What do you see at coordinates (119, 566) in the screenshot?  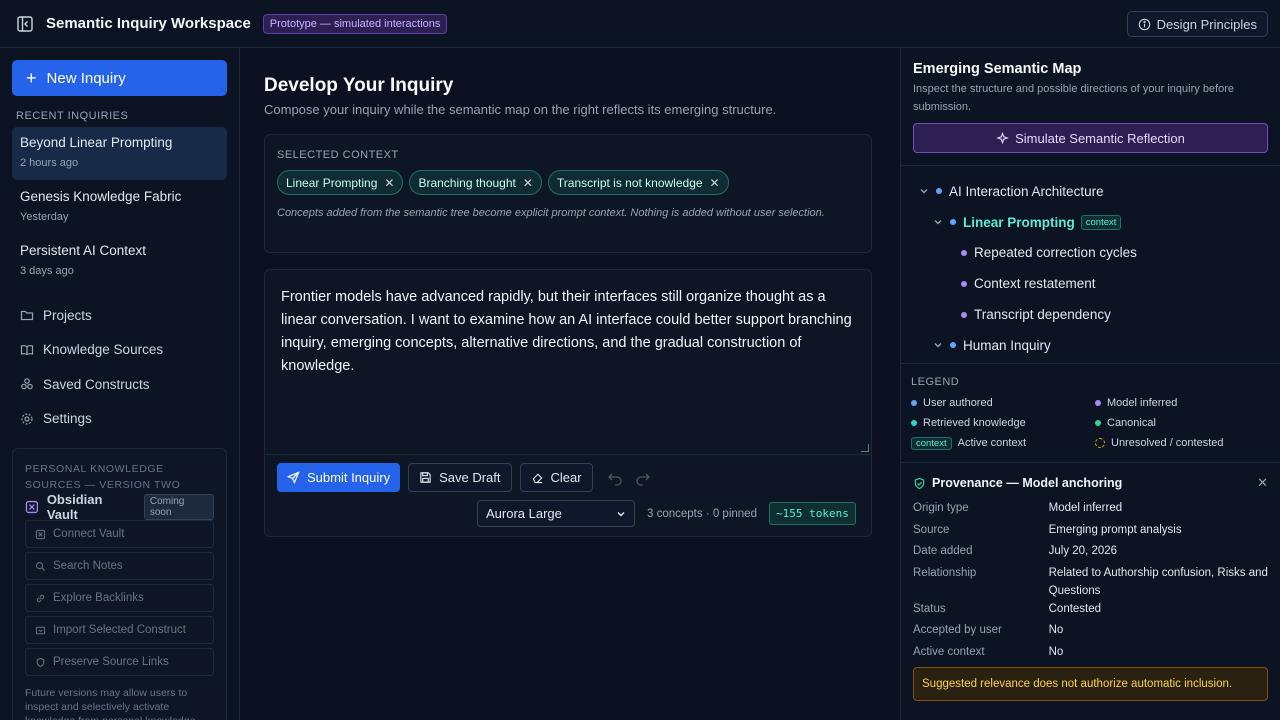 I see `search-notes-button: Search Notes` at bounding box center [119, 566].